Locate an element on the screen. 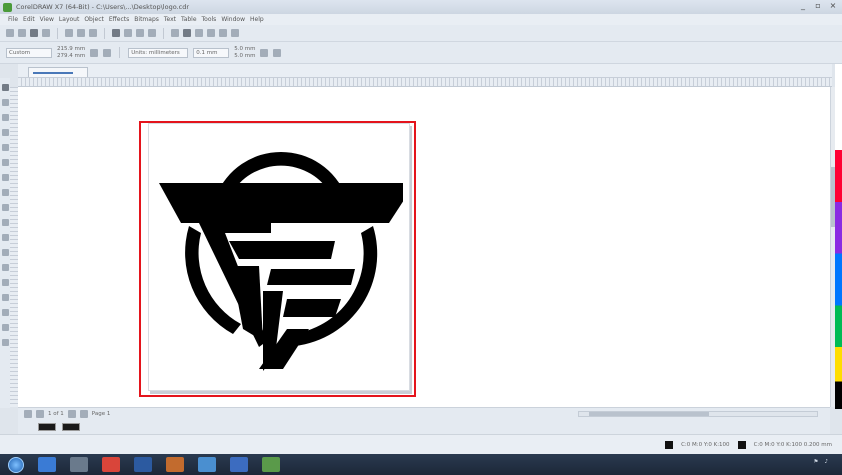  interactive-fill-icon is located at coordinates (5, 312).